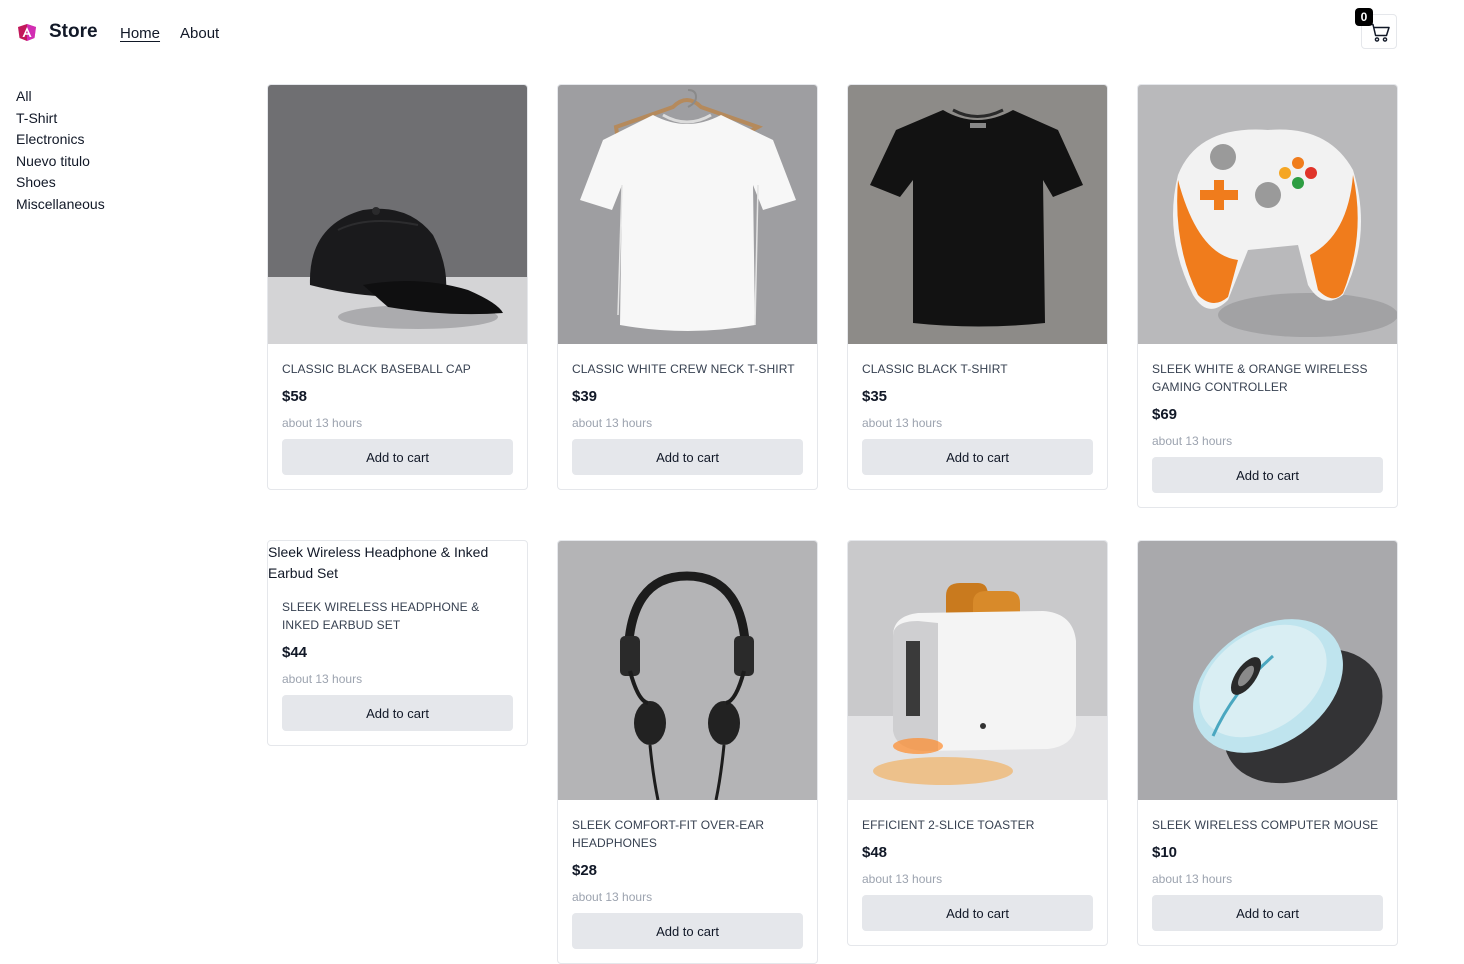 The width and height of the screenshot is (1464, 964). What do you see at coordinates (687, 834) in the screenshot?
I see `product-title: Sleek Comfort-Fit Over-Ear Headphones` at bounding box center [687, 834].